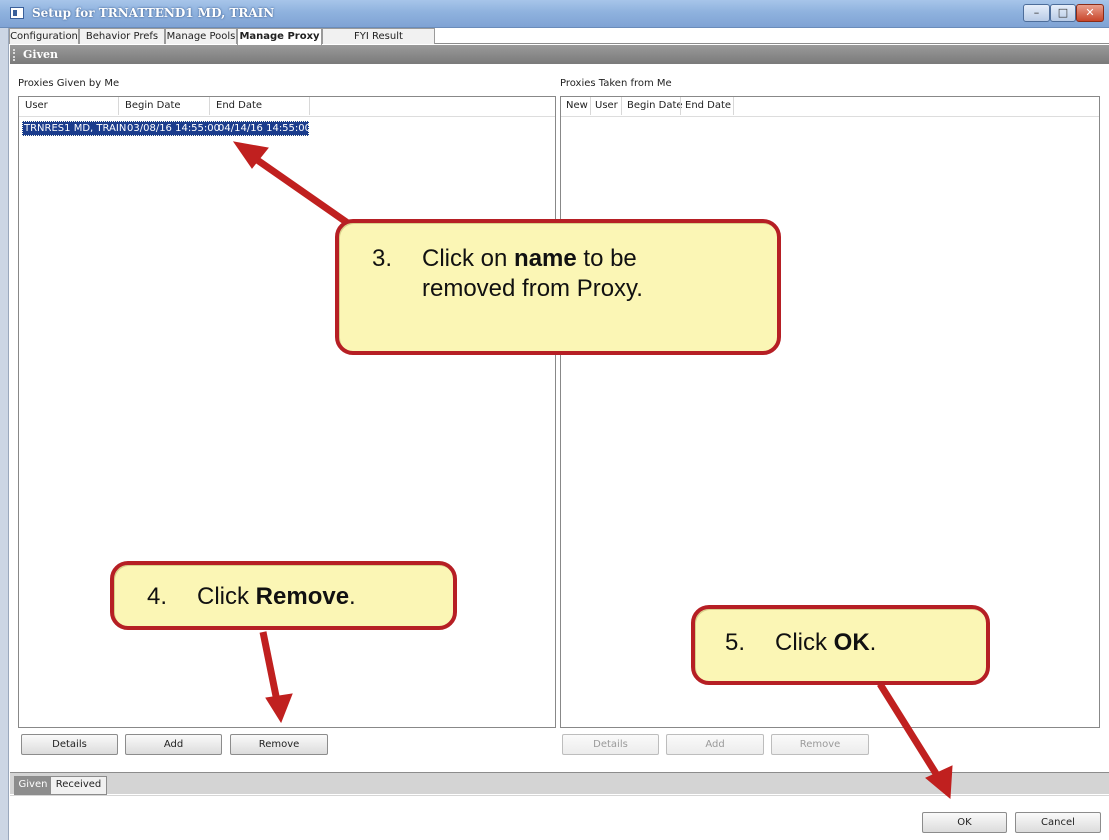  Describe the element at coordinates (826, 642) in the screenshot. I see `callout-5-text: Click OK.` at that location.